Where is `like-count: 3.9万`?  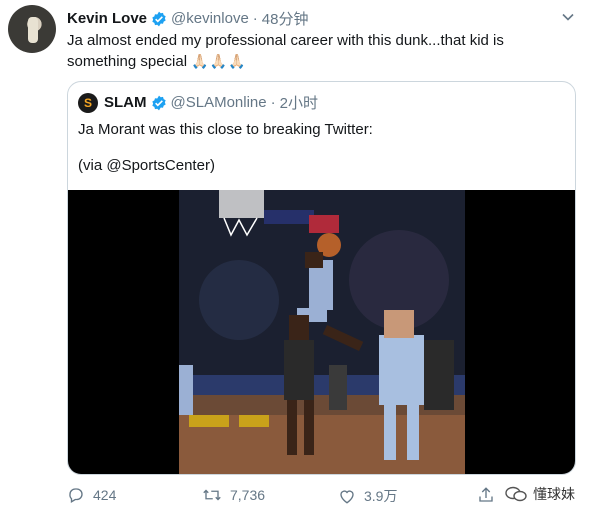 like-count: 3.9万 is located at coordinates (381, 496).